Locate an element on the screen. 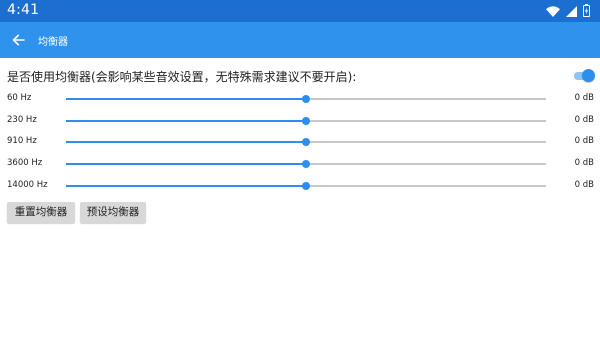 The image size is (600, 337). preset-equalizer-button: 预设均衡器 is located at coordinates (113, 212).